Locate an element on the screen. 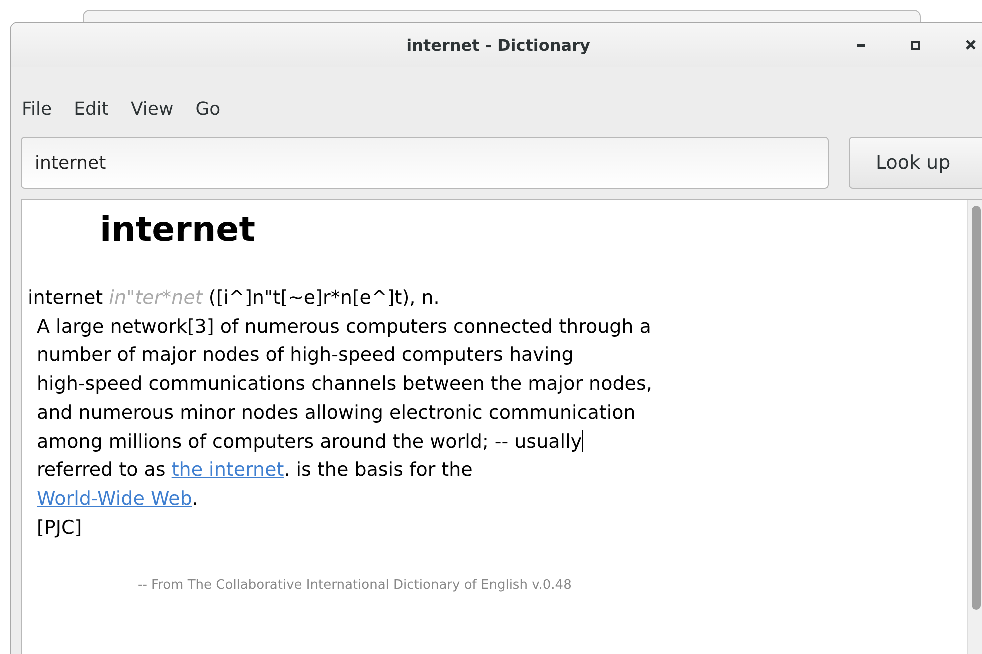 This screenshot has height=654, width=982. link: World-Wide Web is located at coordinates (114, 499).